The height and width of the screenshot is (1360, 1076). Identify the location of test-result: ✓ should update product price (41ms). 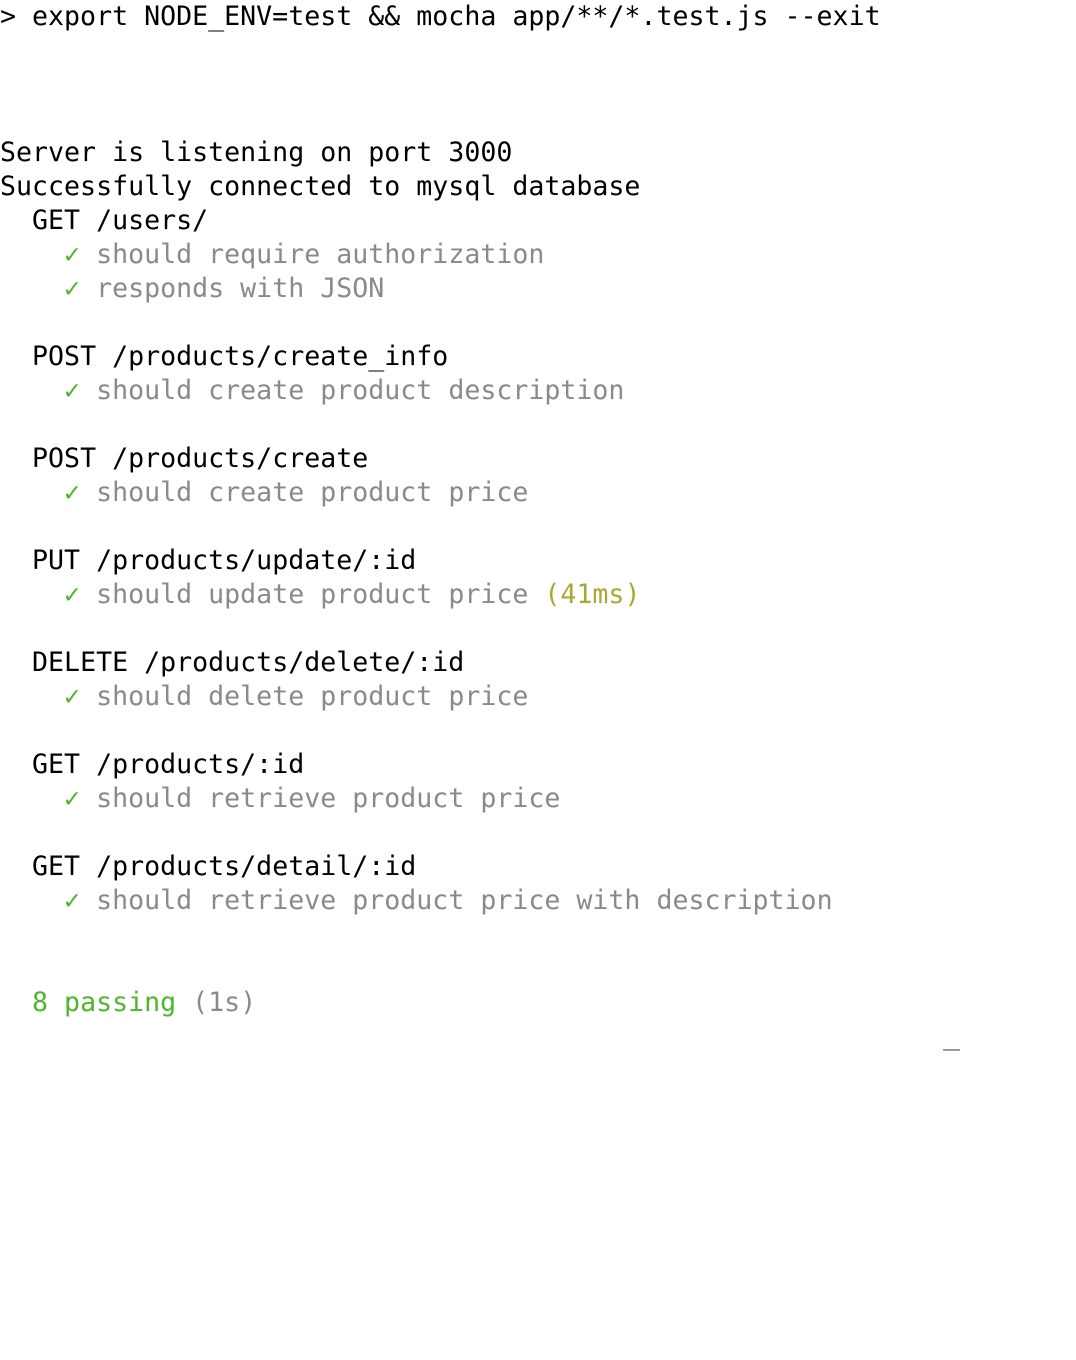
(320, 595).